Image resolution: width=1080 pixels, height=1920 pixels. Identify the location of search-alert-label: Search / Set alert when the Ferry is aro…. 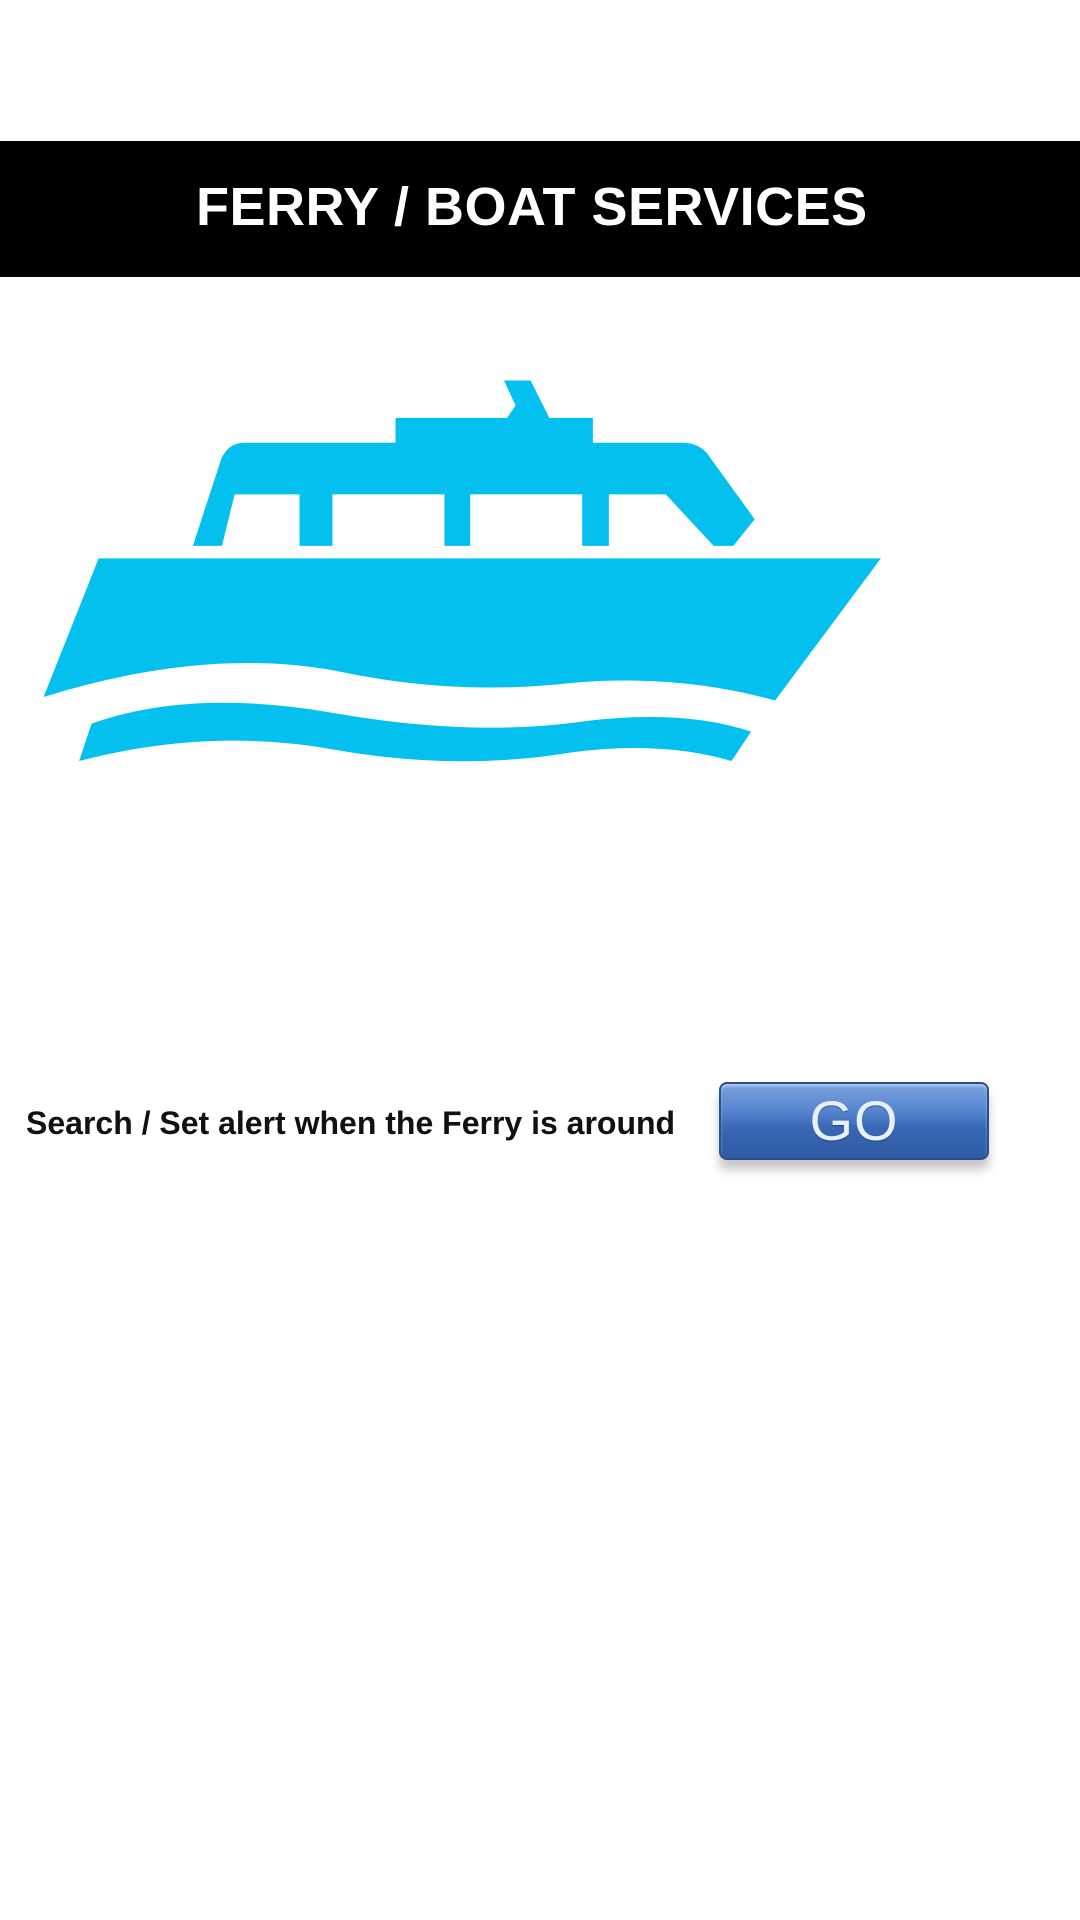
(351, 1123).